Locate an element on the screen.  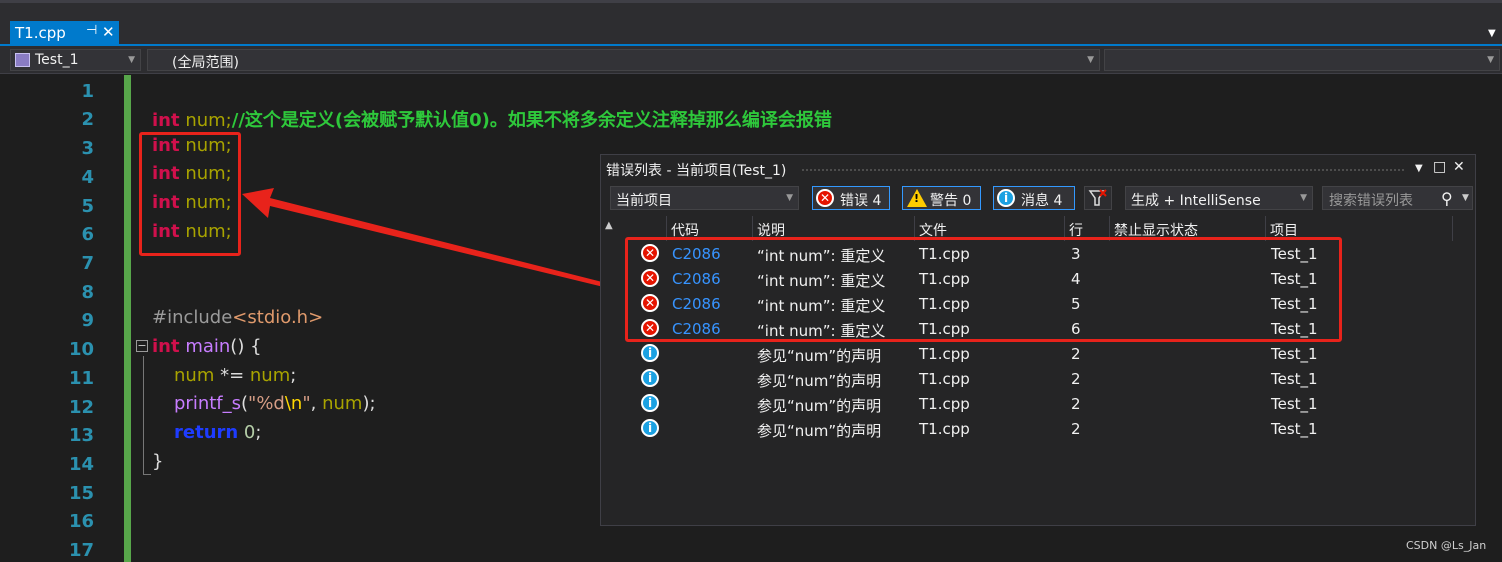
line-number: 3 is located at coordinates (87, 148).